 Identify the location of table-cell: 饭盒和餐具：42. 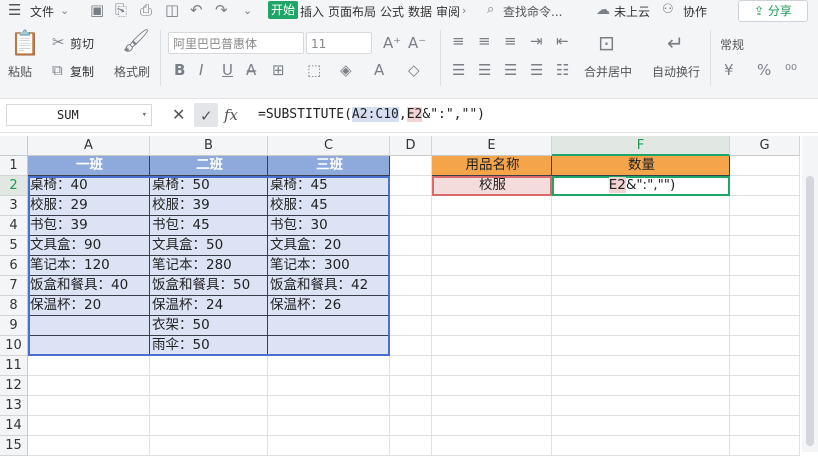
(329, 286).